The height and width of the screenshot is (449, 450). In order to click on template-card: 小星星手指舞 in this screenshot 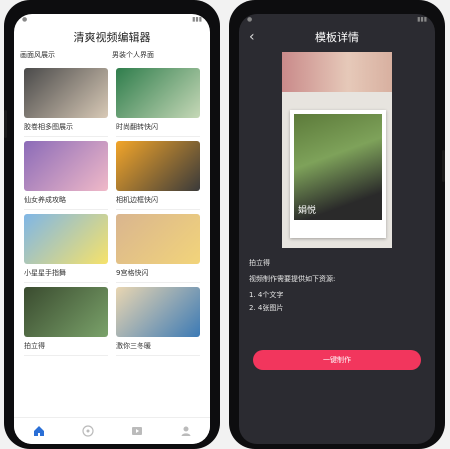, I will do `click(66, 248)`.